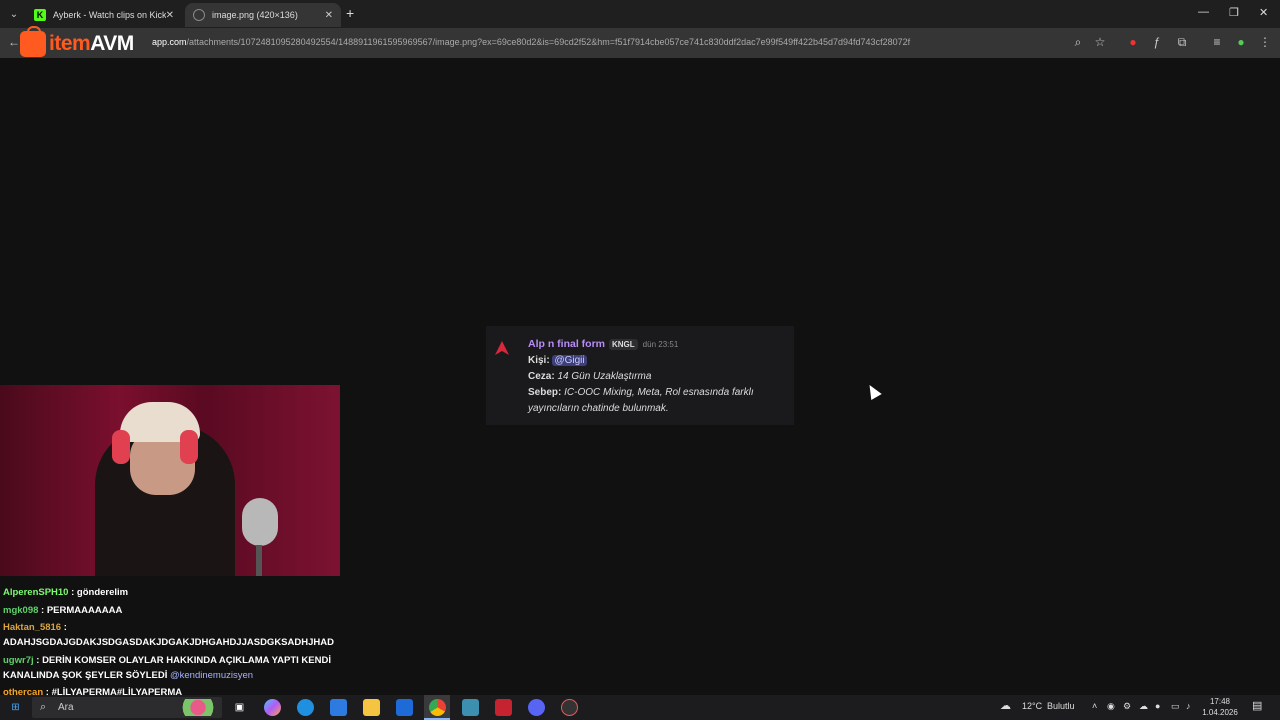 This screenshot has height=720, width=1280. Describe the element at coordinates (1111, 706) in the screenshot. I see `steam-icon: ◉` at that location.